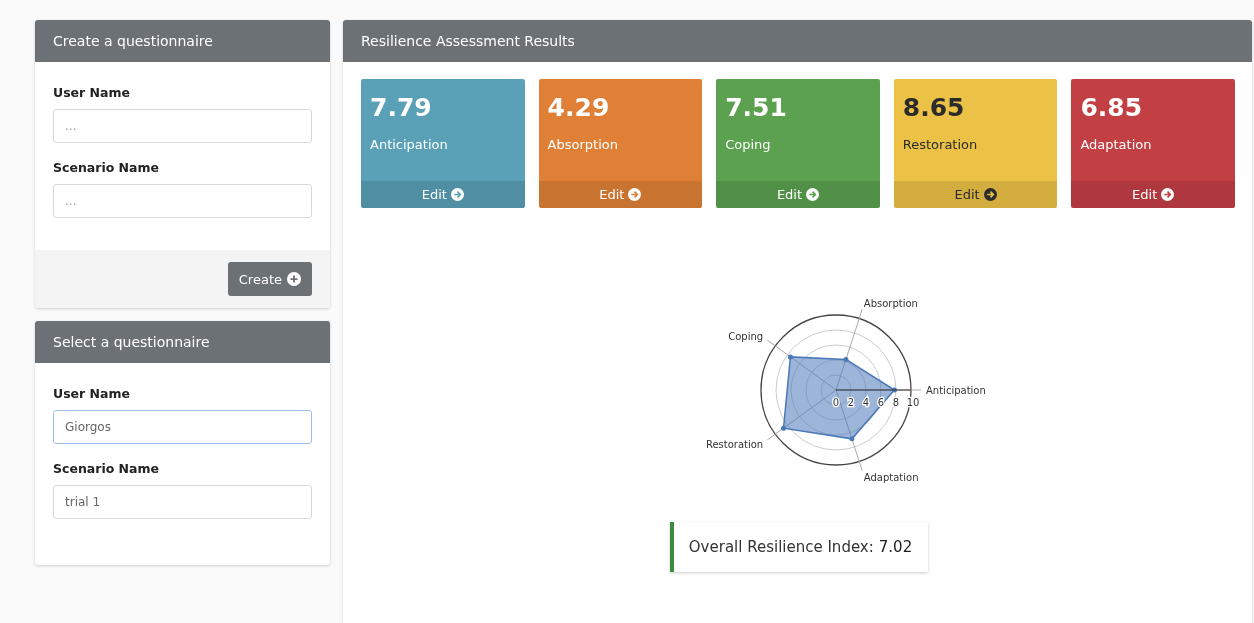  Describe the element at coordinates (955, 390) in the screenshot. I see `axis-label: Anticipation` at that location.